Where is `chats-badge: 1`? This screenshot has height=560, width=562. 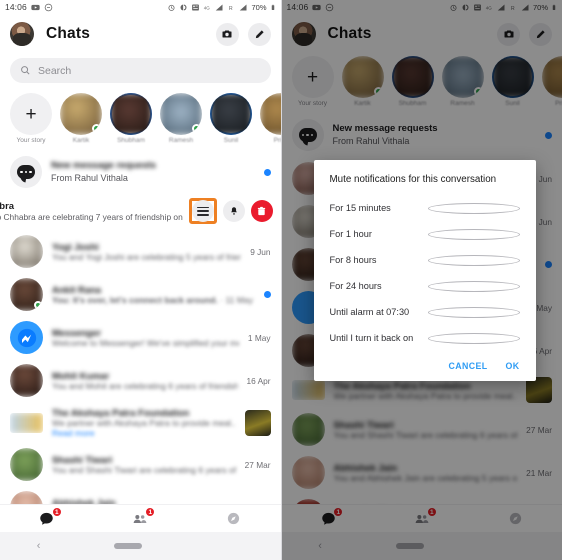
chats-badge: 1 is located at coordinates (56, 511).